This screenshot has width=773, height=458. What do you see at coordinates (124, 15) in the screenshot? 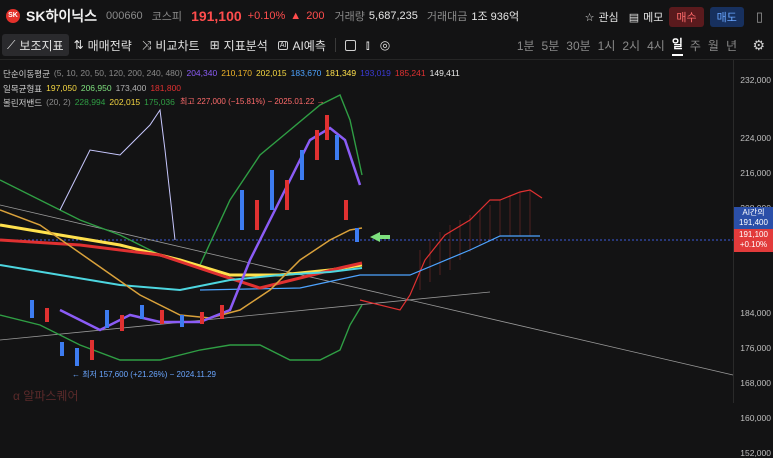
I see `stock-code: 000660` at bounding box center [124, 15].